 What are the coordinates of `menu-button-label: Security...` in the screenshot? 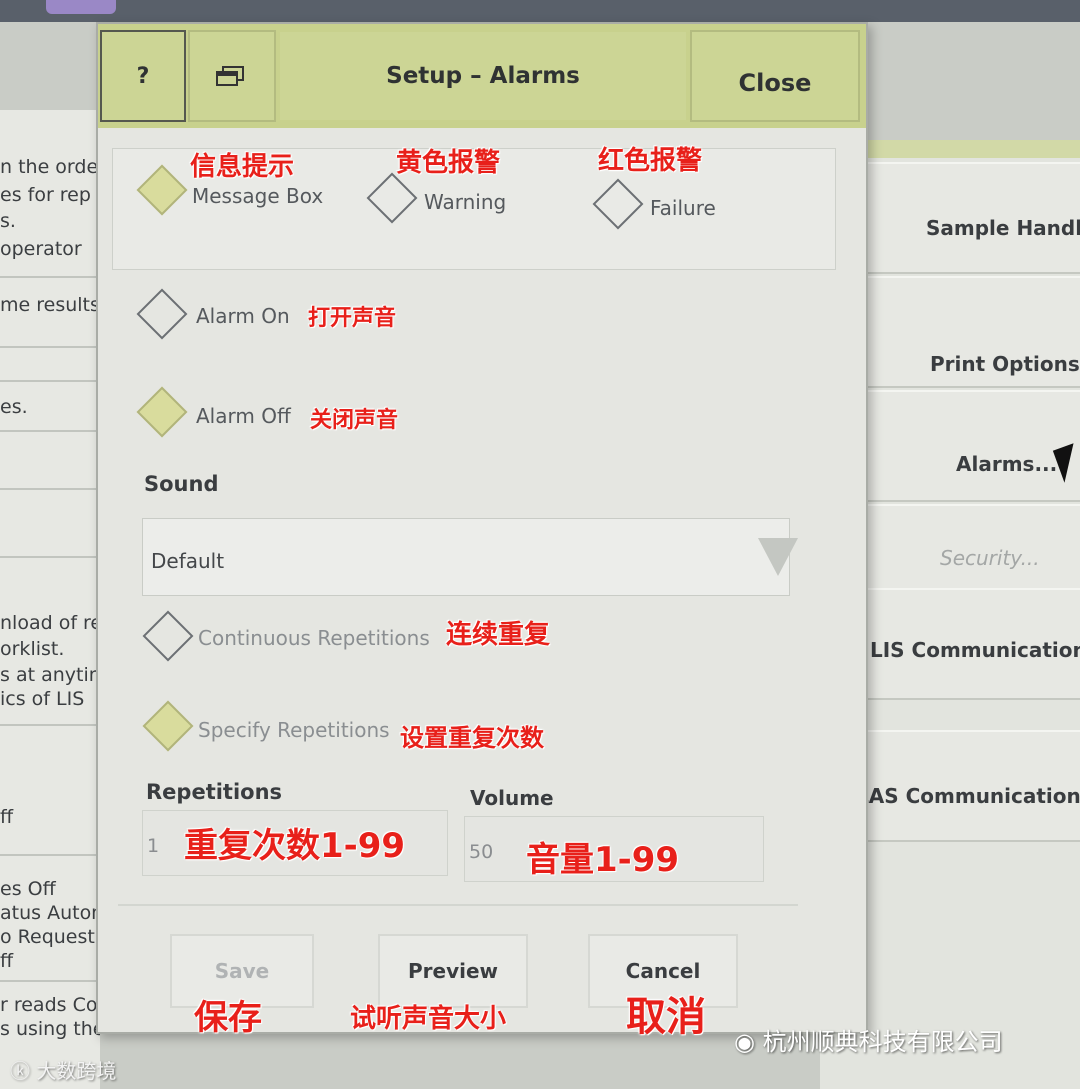 It's located at (990, 558).